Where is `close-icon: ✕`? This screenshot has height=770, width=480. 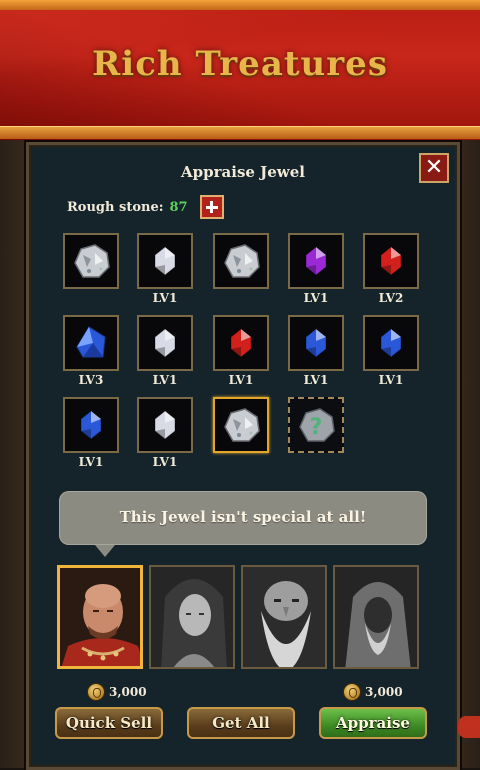
close-icon: ✕ is located at coordinates (434, 167).